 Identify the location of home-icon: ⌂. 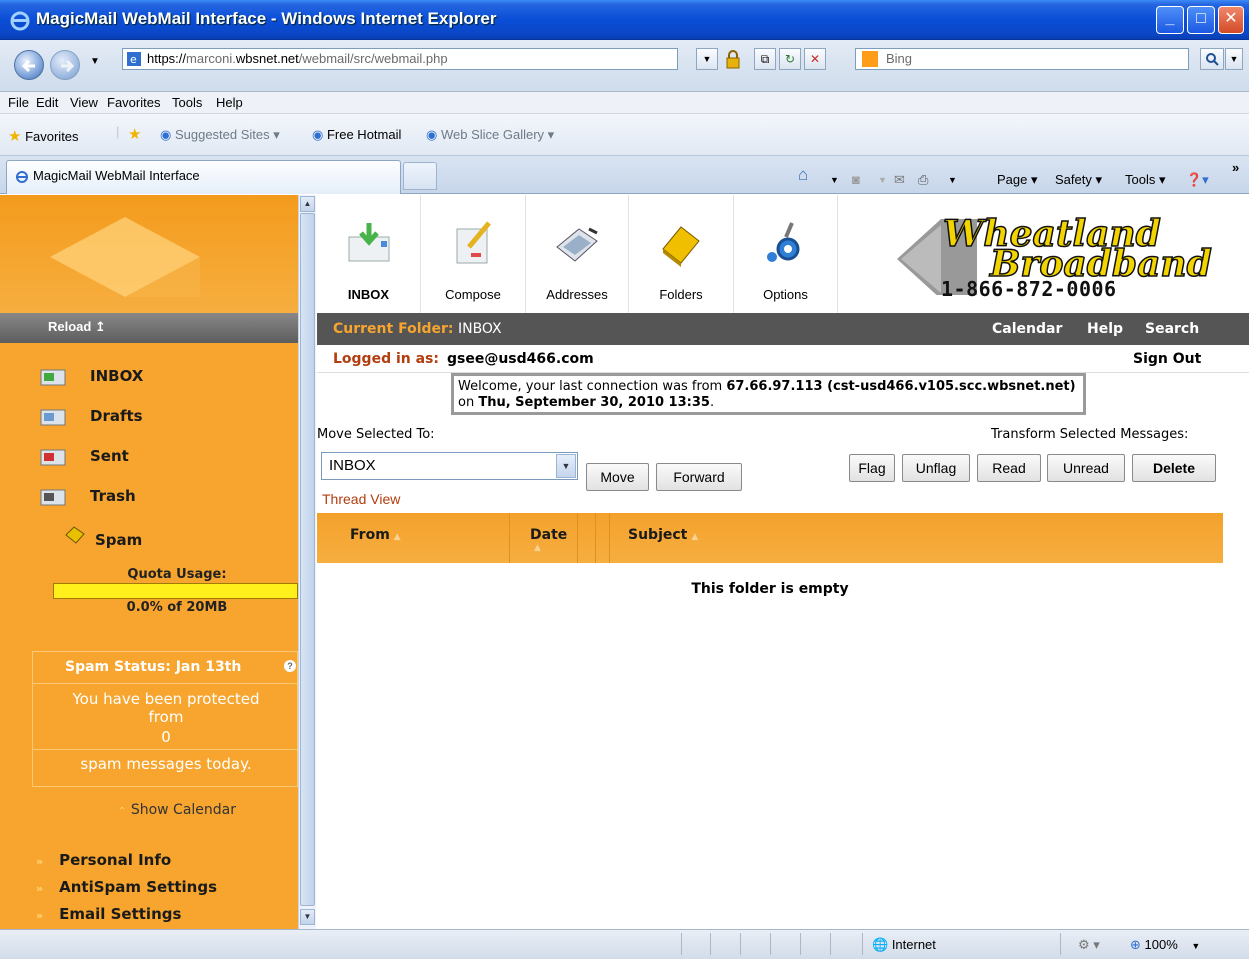
(803, 175).